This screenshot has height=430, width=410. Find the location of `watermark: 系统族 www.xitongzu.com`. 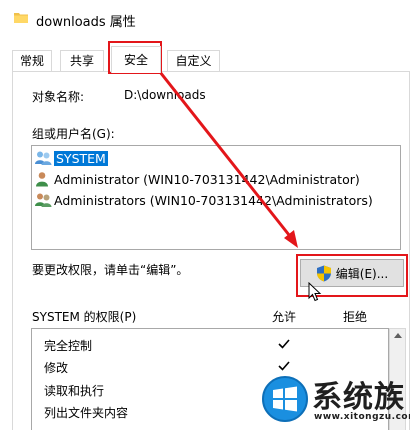

watermark: 系统族 www.xitongzu.com is located at coordinates (336, 401).